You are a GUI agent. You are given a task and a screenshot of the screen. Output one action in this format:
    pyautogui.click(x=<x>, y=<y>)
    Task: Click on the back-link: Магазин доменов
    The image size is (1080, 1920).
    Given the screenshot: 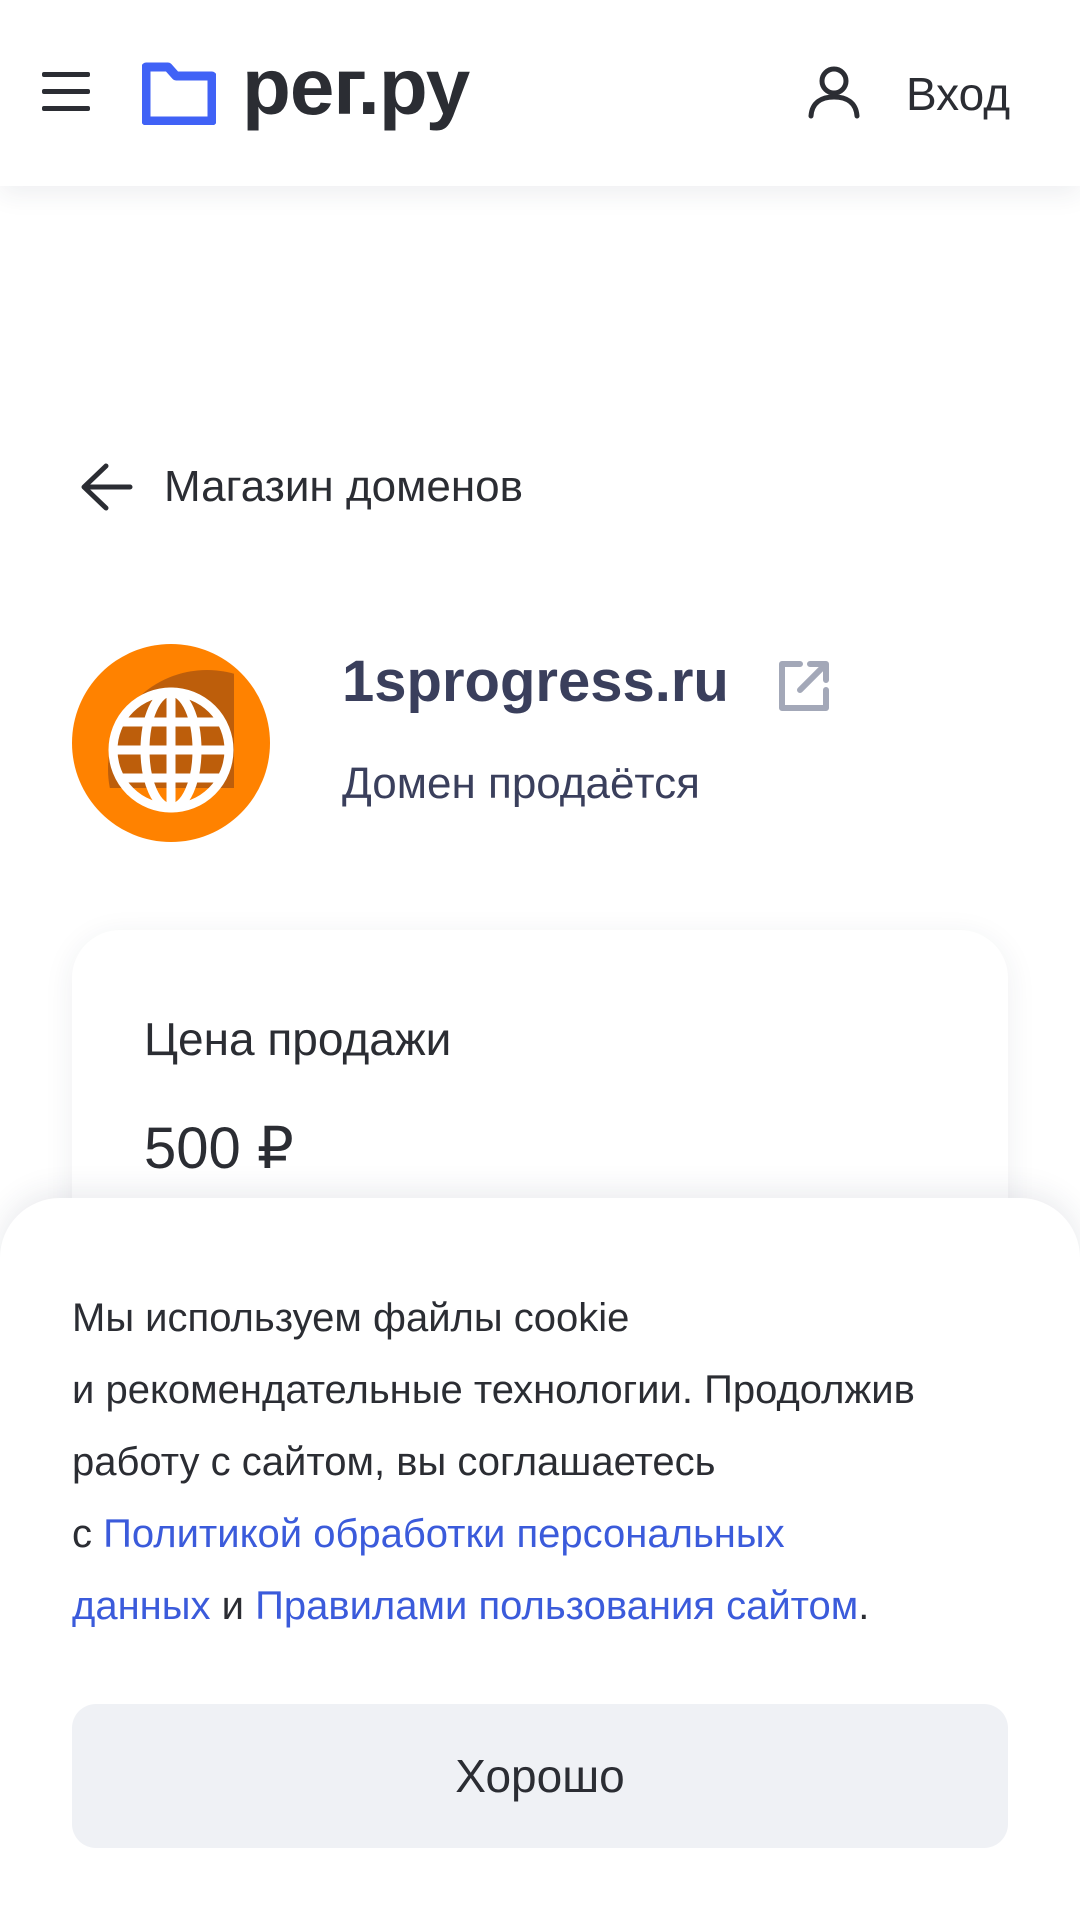 What is the action you would take?
    pyautogui.click(x=300, y=487)
    